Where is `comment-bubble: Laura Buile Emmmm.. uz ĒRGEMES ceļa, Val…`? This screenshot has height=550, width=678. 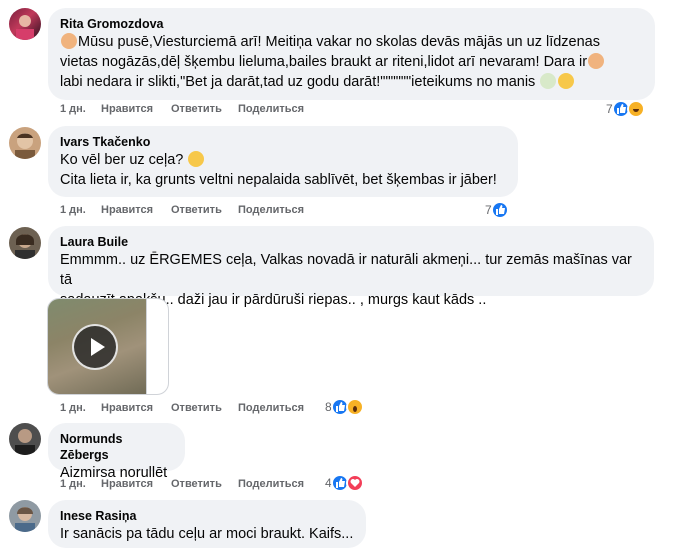
comment-bubble: Laura Buile Emmmm.. uz ĒRGEMES ceļa, Val… is located at coordinates (351, 267).